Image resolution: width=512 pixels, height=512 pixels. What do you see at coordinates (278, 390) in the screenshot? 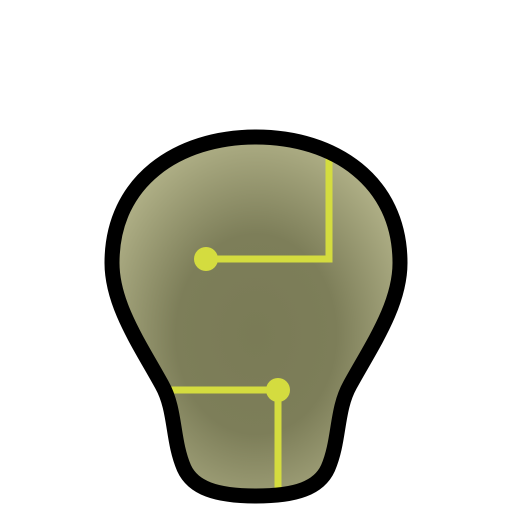
I see `circuit-node-lower` at bounding box center [278, 390].